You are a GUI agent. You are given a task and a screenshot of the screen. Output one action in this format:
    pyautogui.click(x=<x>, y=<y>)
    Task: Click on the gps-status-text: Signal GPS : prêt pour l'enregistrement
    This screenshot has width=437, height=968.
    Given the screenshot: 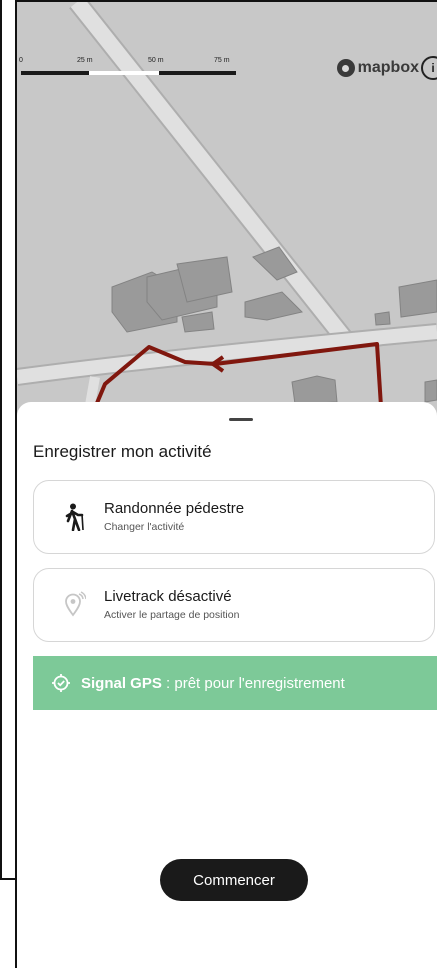 What is the action you would take?
    pyautogui.click(x=213, y=683)
    